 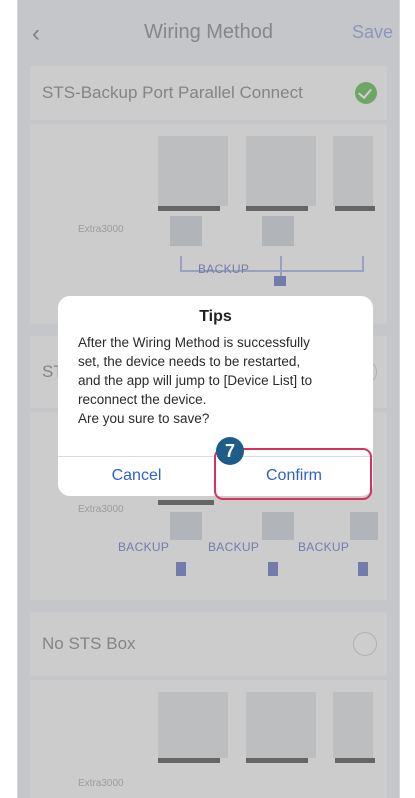 What do you see at coordinates (230, 451) in the screenshot?
I see `step-badge: 7` at bounding box center [230, 451].